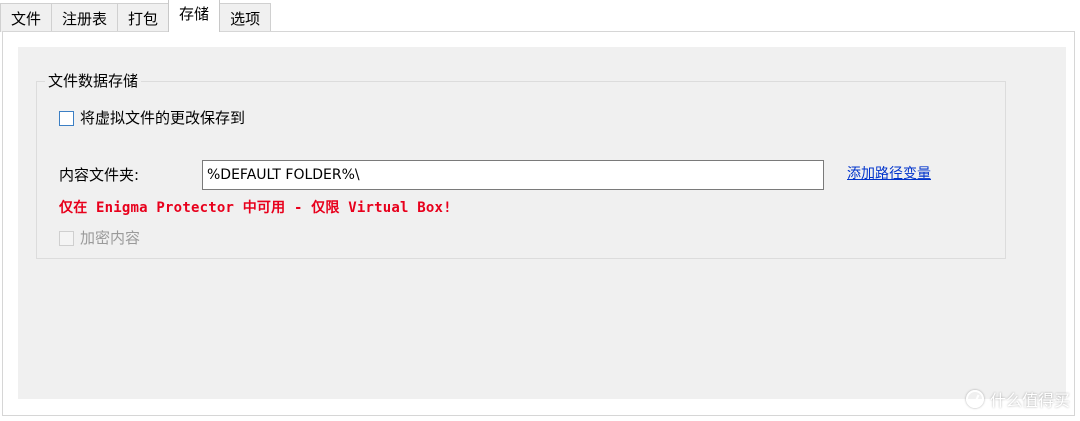  I want to click on tab-registry: 注册表, so click(85, 17).